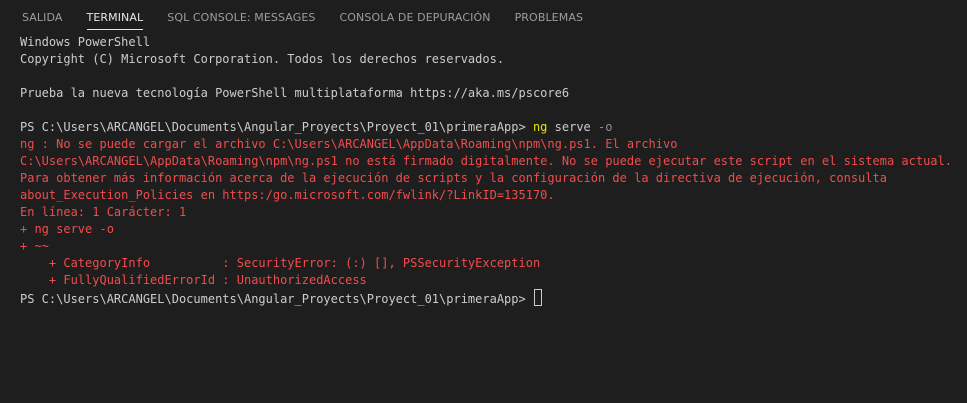 Image resolution: width=967 pixels, height=403 pixels. I want to click on terminal-error-line: + ng serve -o, so click(67, 229).